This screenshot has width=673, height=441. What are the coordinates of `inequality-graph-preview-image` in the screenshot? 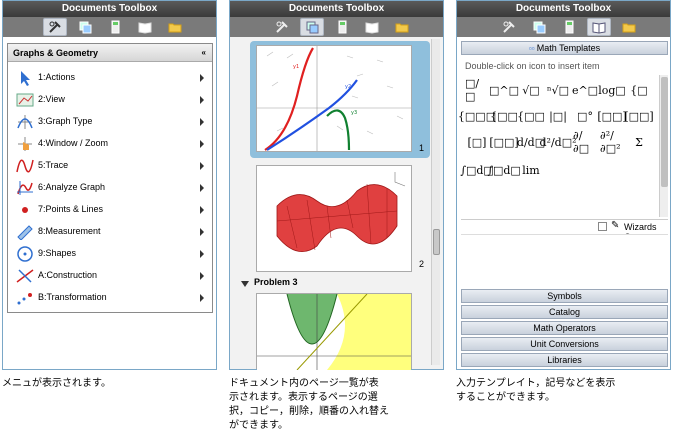 It's located at (334, 332).